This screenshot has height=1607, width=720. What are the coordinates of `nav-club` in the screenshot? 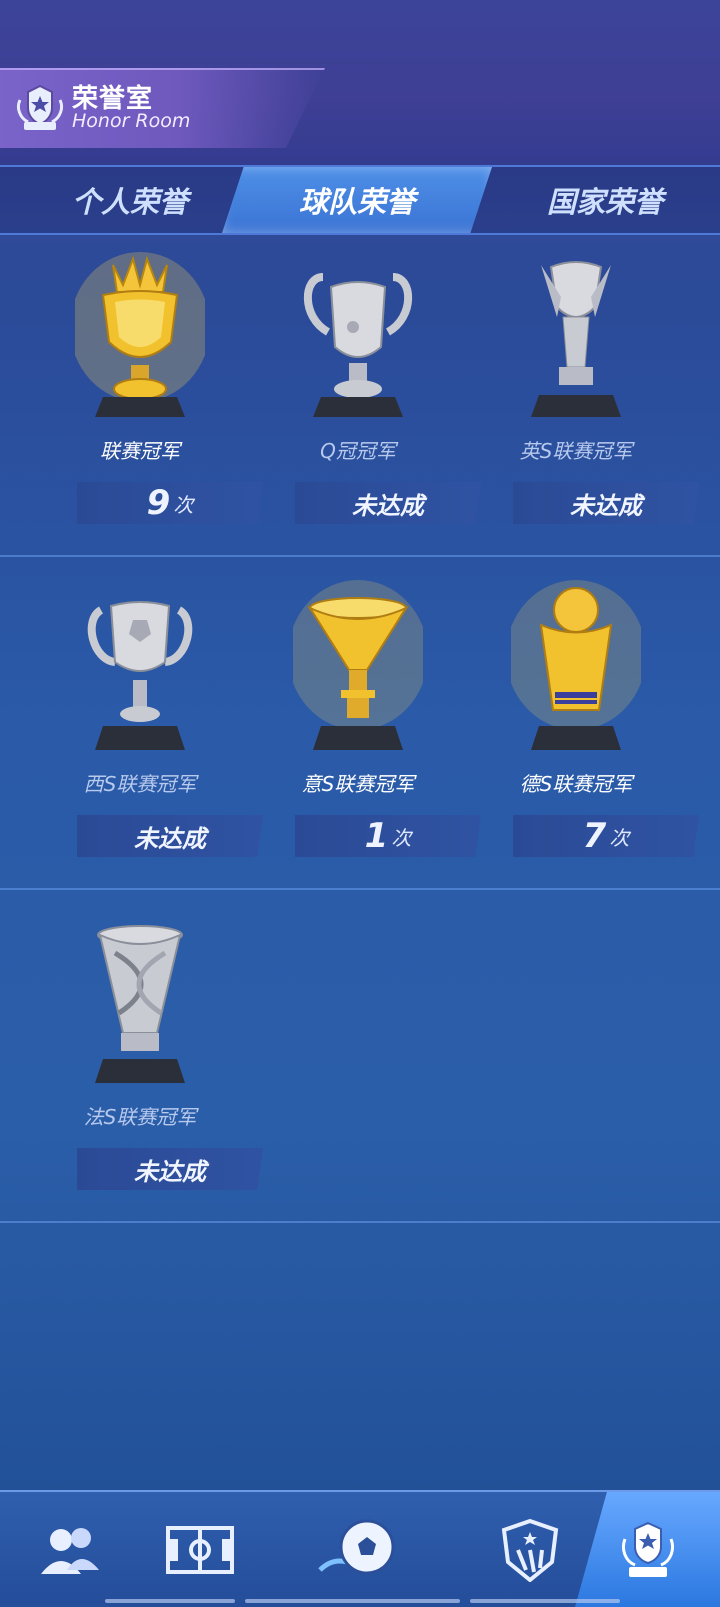 It's located at (530, 1549).